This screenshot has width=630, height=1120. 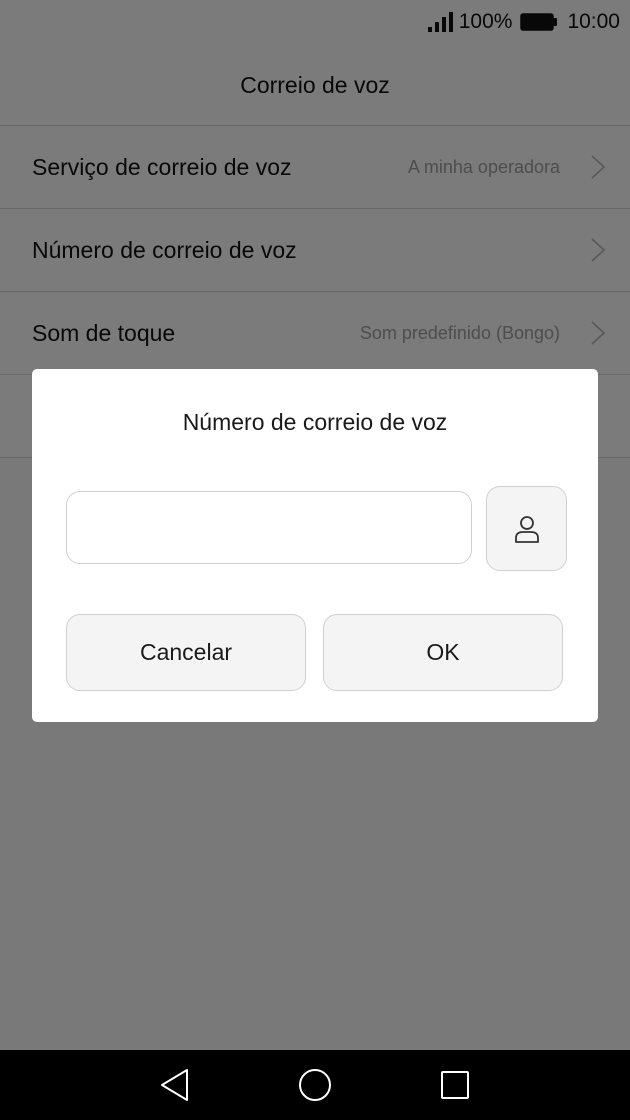 I want to click on voicemail-number-input, so click(x=269, y=527).